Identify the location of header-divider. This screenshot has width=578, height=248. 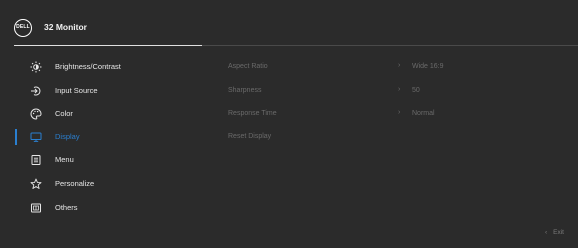
(390, 45).